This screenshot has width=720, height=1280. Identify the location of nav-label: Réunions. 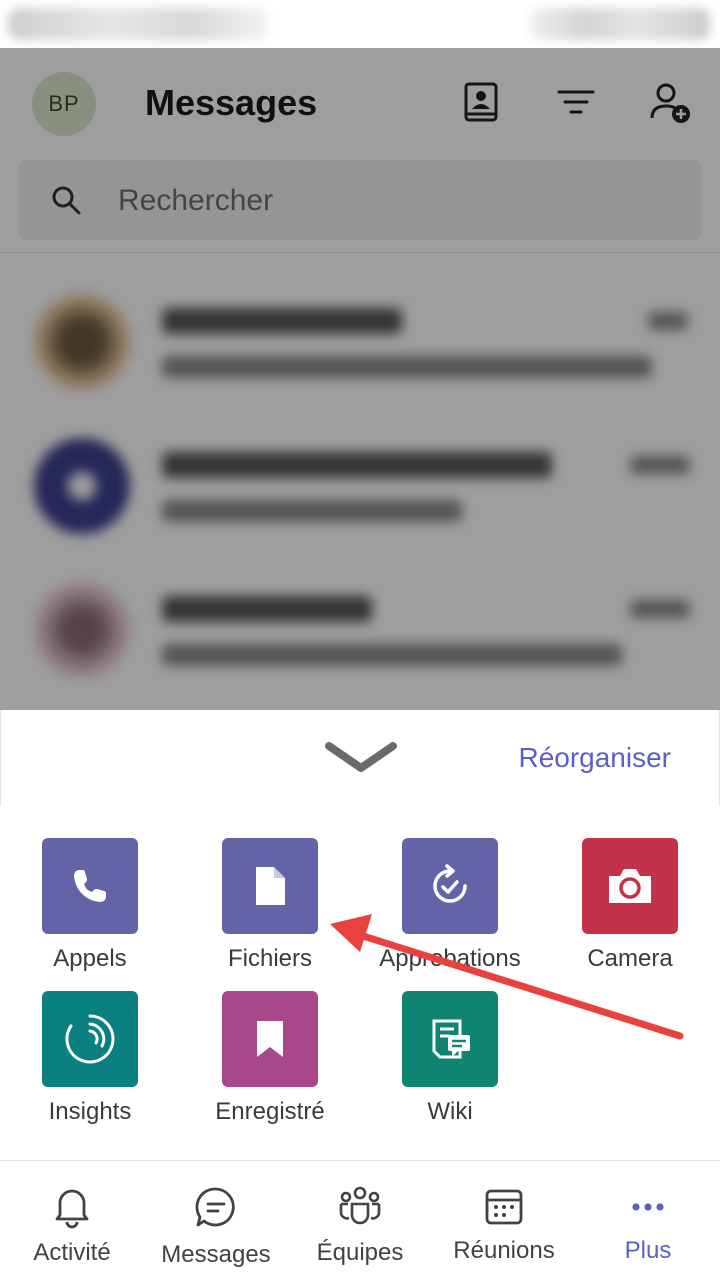
(504, 1250).